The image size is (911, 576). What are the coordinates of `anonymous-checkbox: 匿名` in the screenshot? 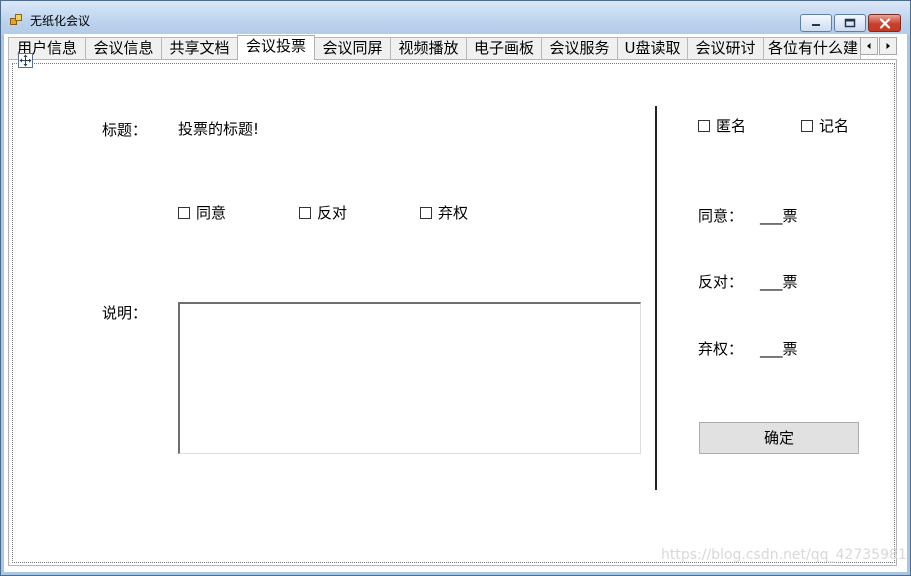 It's located at (722, 126).